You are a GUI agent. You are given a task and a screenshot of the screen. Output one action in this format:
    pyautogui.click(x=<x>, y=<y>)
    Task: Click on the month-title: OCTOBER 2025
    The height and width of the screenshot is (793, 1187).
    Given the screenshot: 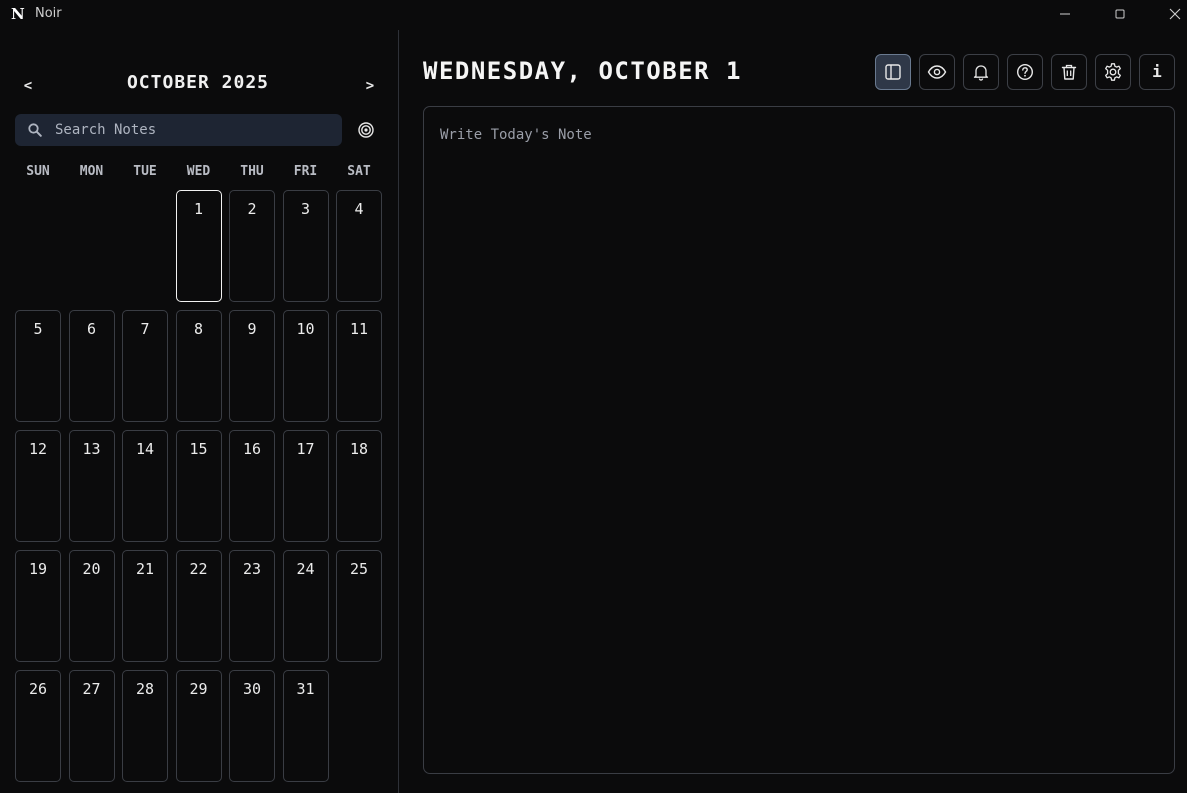 What is the action you would take?
    pyautogui.click(x=198, y=82)
    